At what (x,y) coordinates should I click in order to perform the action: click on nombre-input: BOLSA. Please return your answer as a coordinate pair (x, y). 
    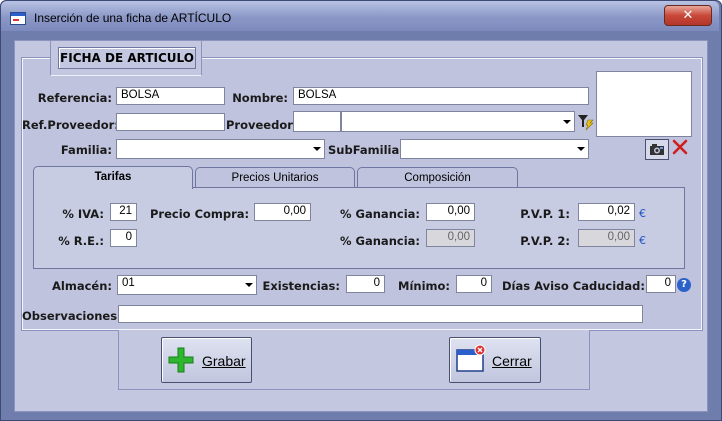
    Looking at the image, I should click on (441, 96).